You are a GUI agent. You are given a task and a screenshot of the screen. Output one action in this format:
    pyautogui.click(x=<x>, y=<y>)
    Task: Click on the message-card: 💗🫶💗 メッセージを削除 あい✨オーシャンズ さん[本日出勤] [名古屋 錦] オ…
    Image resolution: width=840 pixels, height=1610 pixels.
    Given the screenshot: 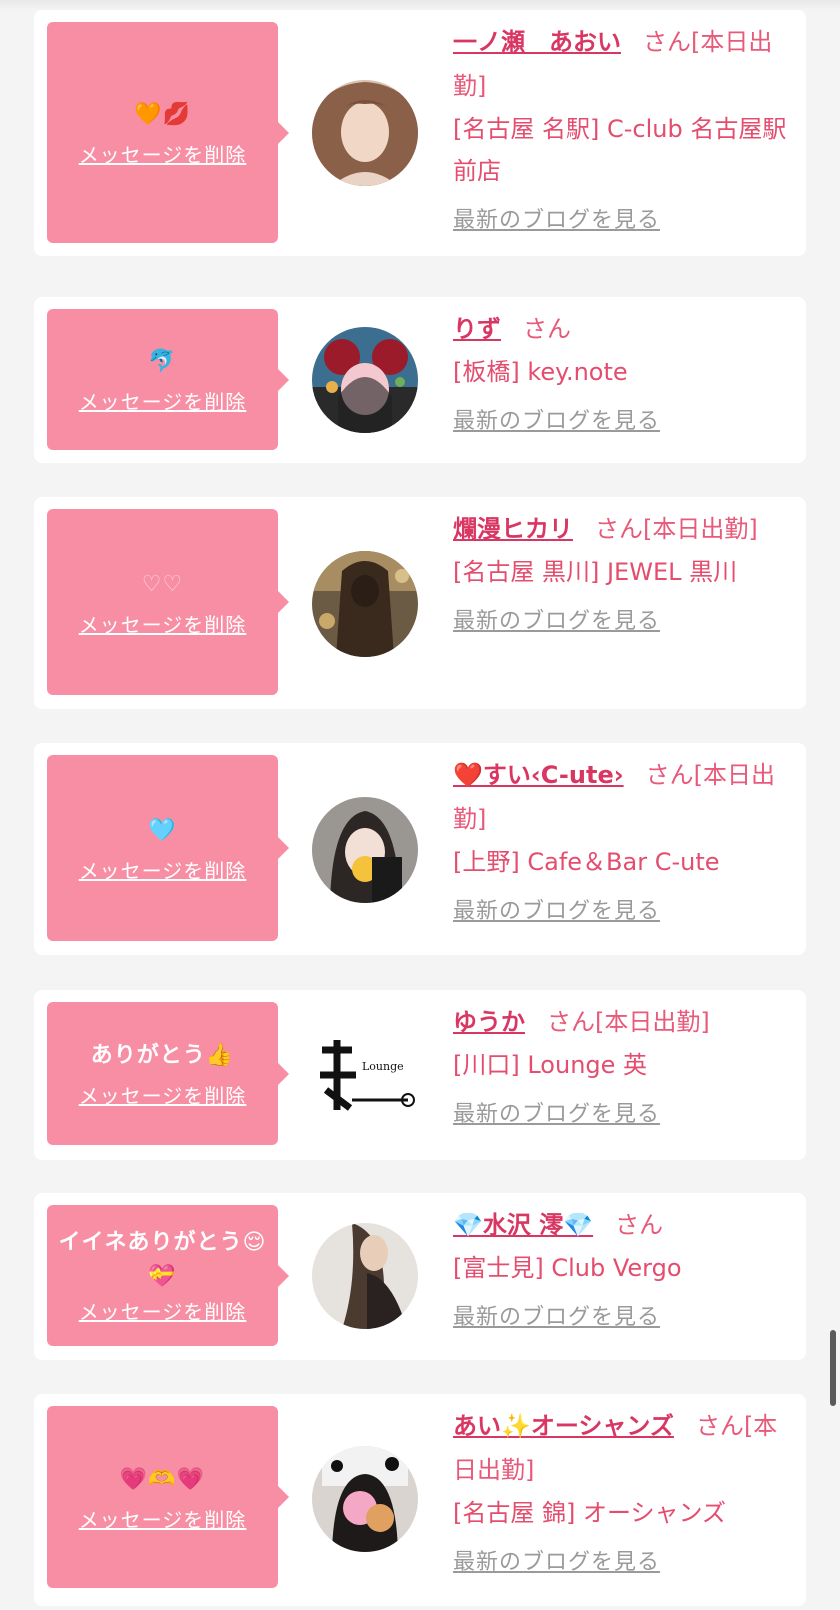 What is the action you would take?
    pyautogui.click(x=420, y=1500)
    